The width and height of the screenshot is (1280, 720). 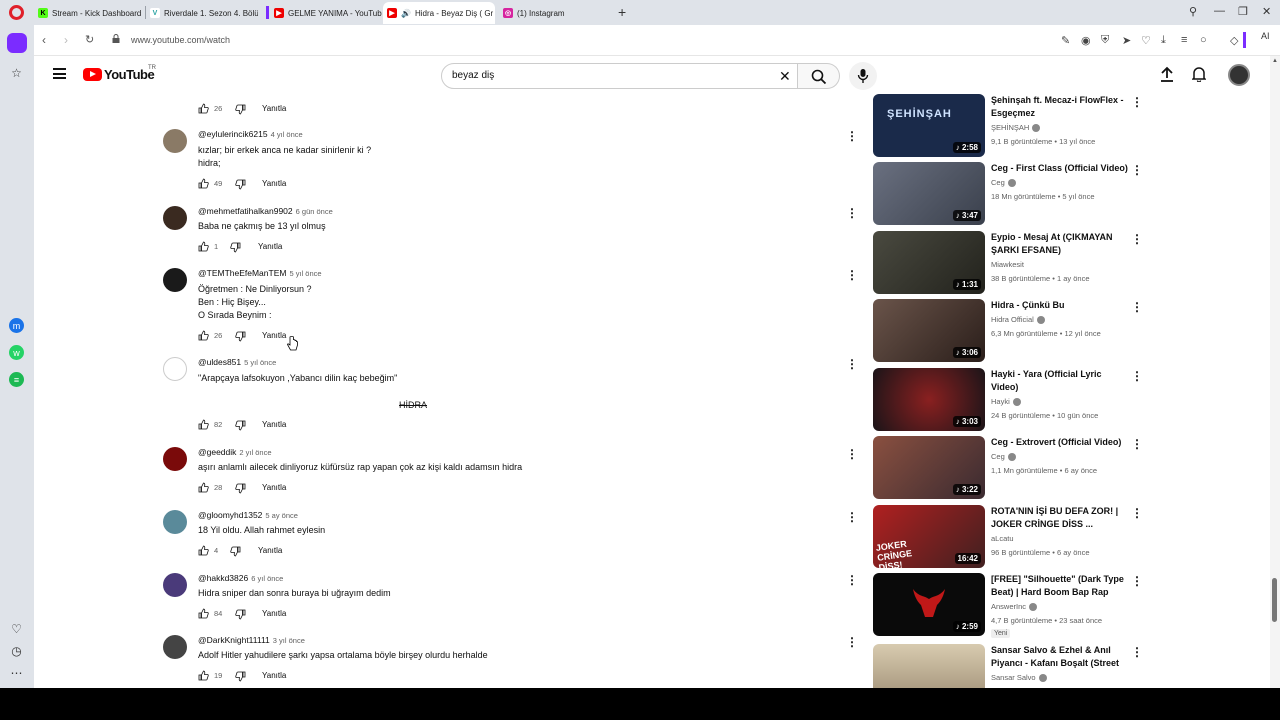 I want to click on channel-name: ŞEHİNŞAH, so click(x=1016, y=128).